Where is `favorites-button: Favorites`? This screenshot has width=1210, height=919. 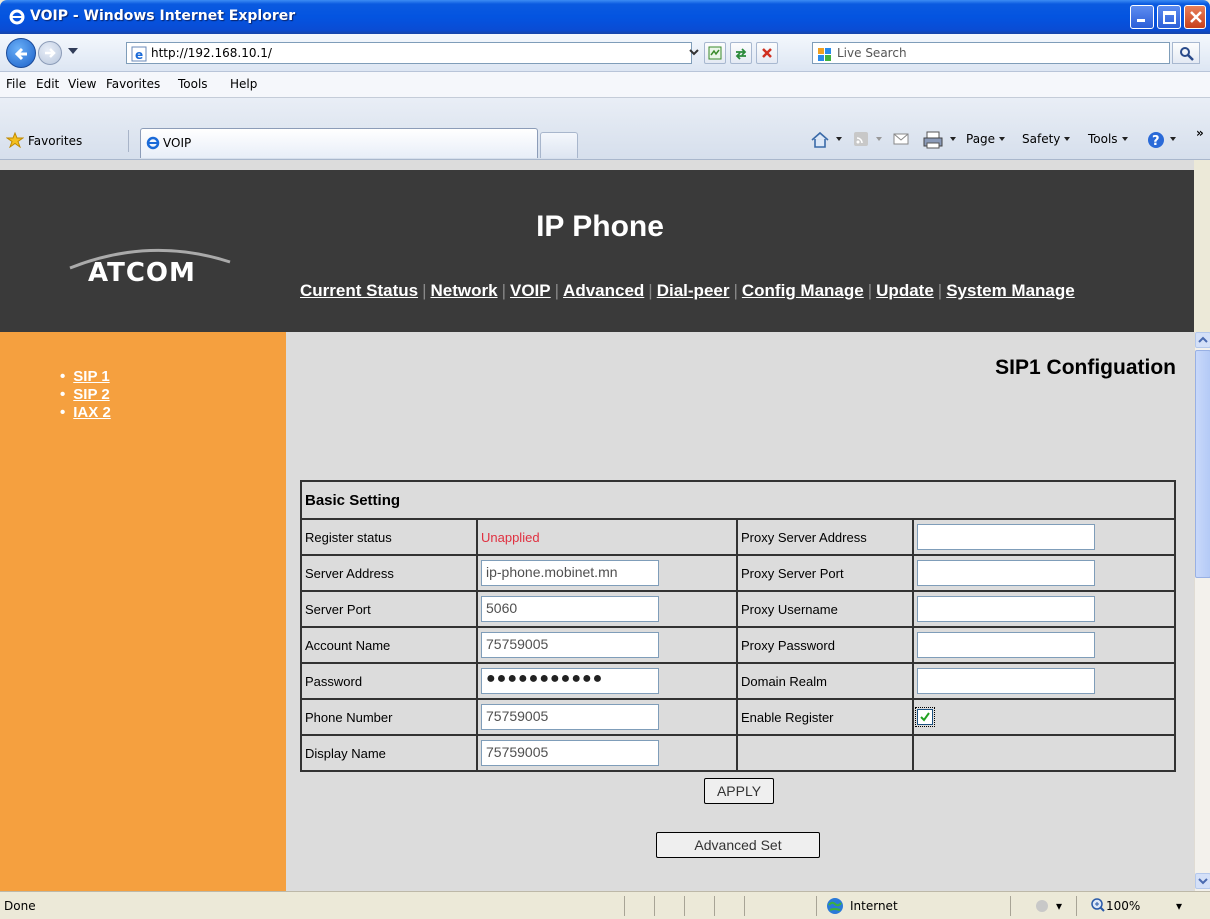 favorites-button: Favorites is located at coordinates (43, 140).